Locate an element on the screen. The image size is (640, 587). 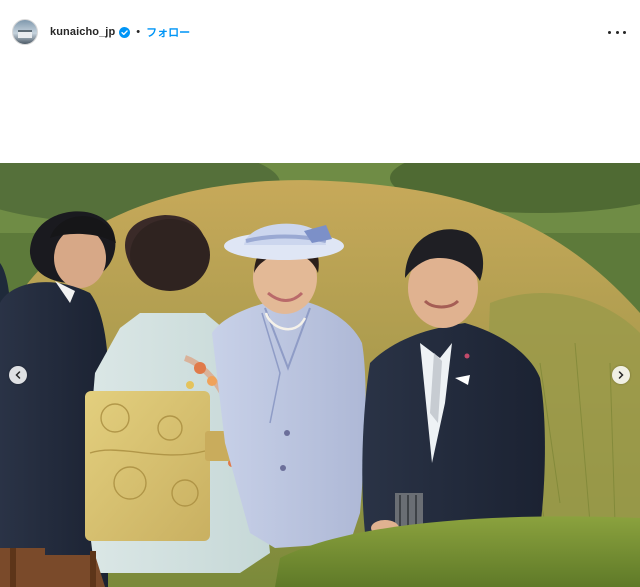
palace-building-icon is located at coordinates (25, 34).